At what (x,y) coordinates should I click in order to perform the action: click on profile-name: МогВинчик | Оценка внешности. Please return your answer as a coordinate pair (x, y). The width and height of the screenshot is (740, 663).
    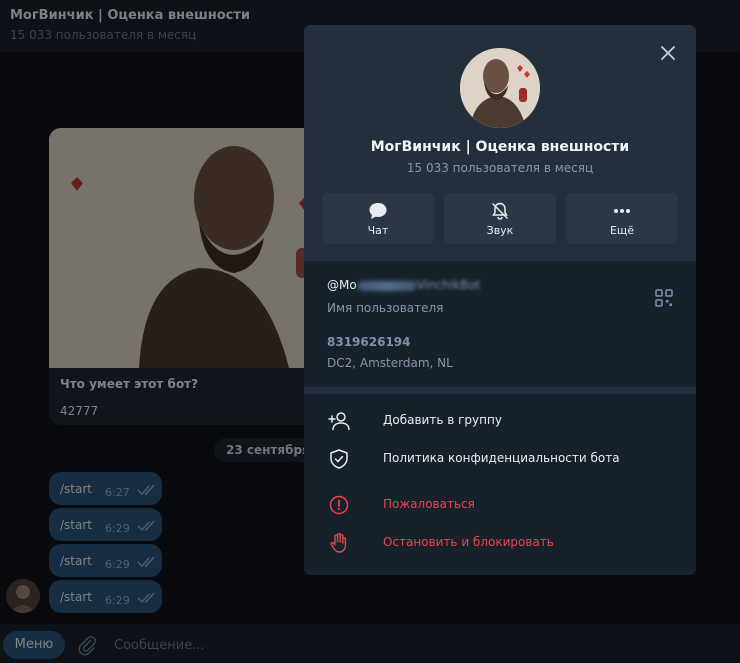
    Looking at the image, I should click on (500, 147).